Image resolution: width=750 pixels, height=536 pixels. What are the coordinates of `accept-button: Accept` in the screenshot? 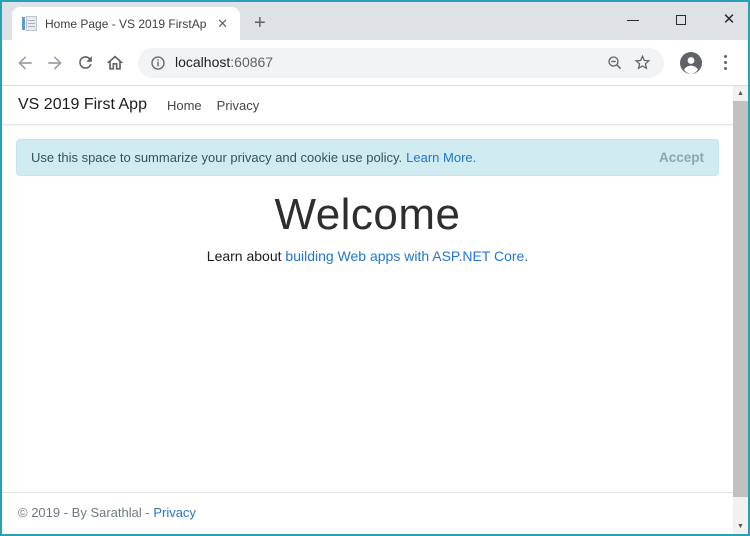 It's located at (681, 157).